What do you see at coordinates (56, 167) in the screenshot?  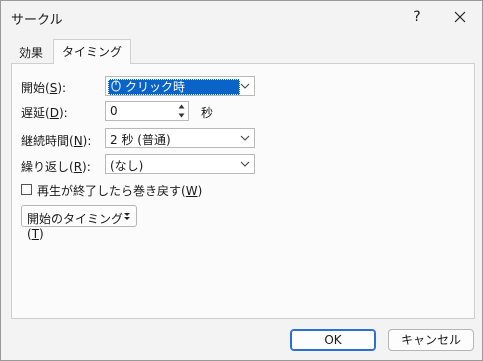 I see `repeat-label: 繰り返し(R):` at bounding box center [56, 167].